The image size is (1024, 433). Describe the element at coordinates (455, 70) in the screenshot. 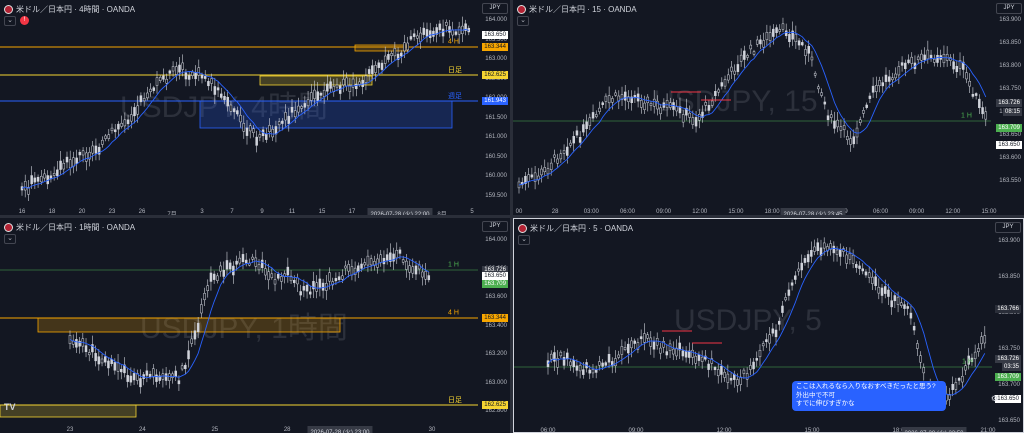

I see `level-label: 日足` at that location.